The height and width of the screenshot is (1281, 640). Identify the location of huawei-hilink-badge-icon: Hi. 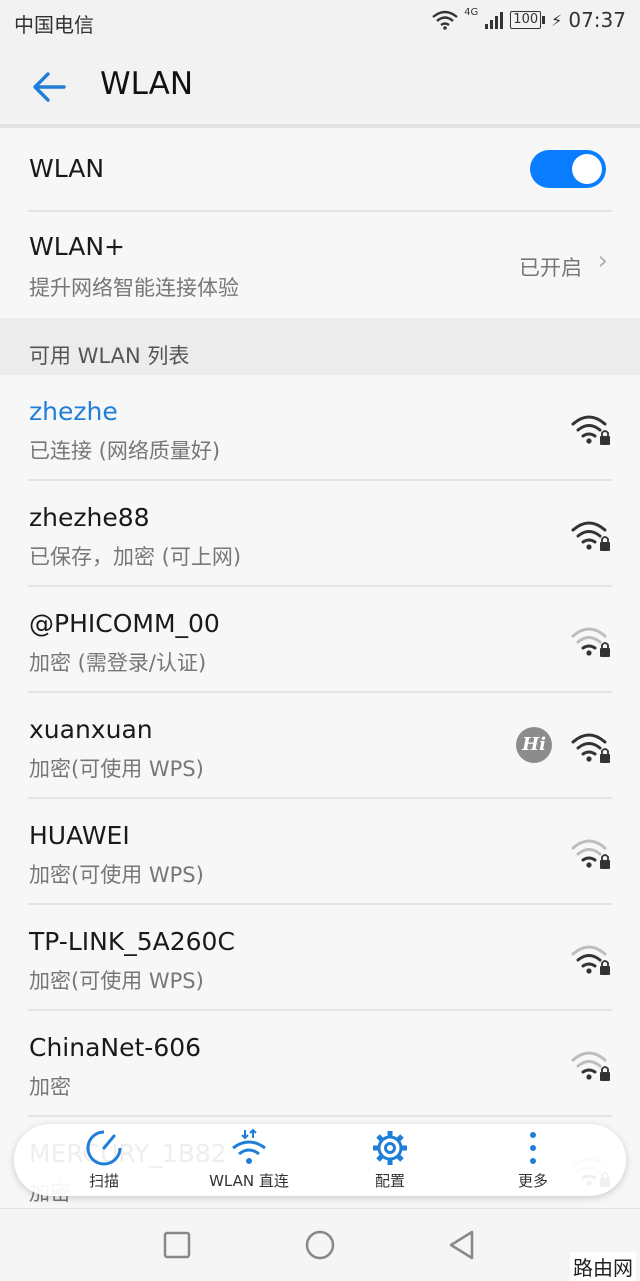
(534, 745).